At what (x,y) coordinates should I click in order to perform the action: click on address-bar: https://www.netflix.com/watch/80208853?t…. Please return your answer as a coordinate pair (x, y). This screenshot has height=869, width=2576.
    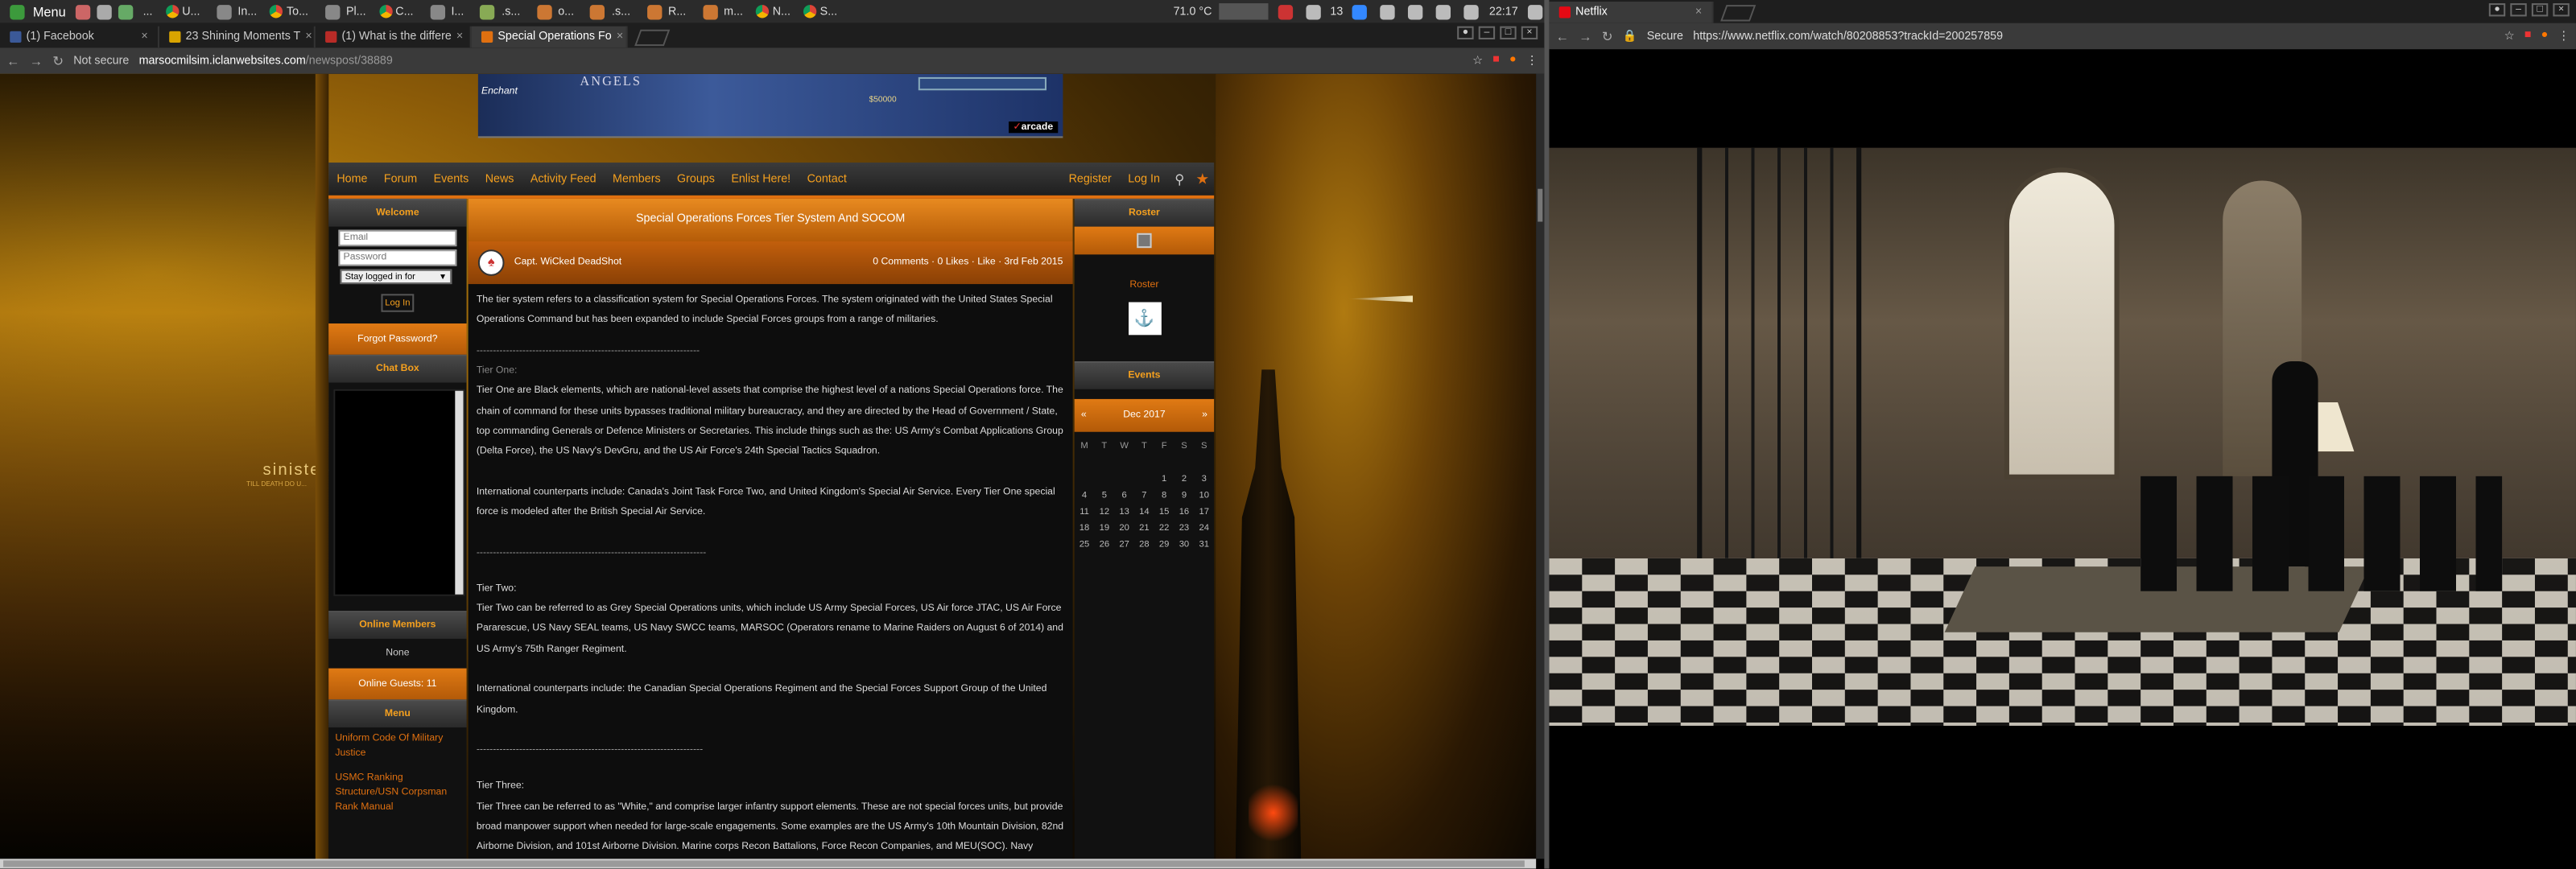
    Looking at the image, I should click on (1848, 36).